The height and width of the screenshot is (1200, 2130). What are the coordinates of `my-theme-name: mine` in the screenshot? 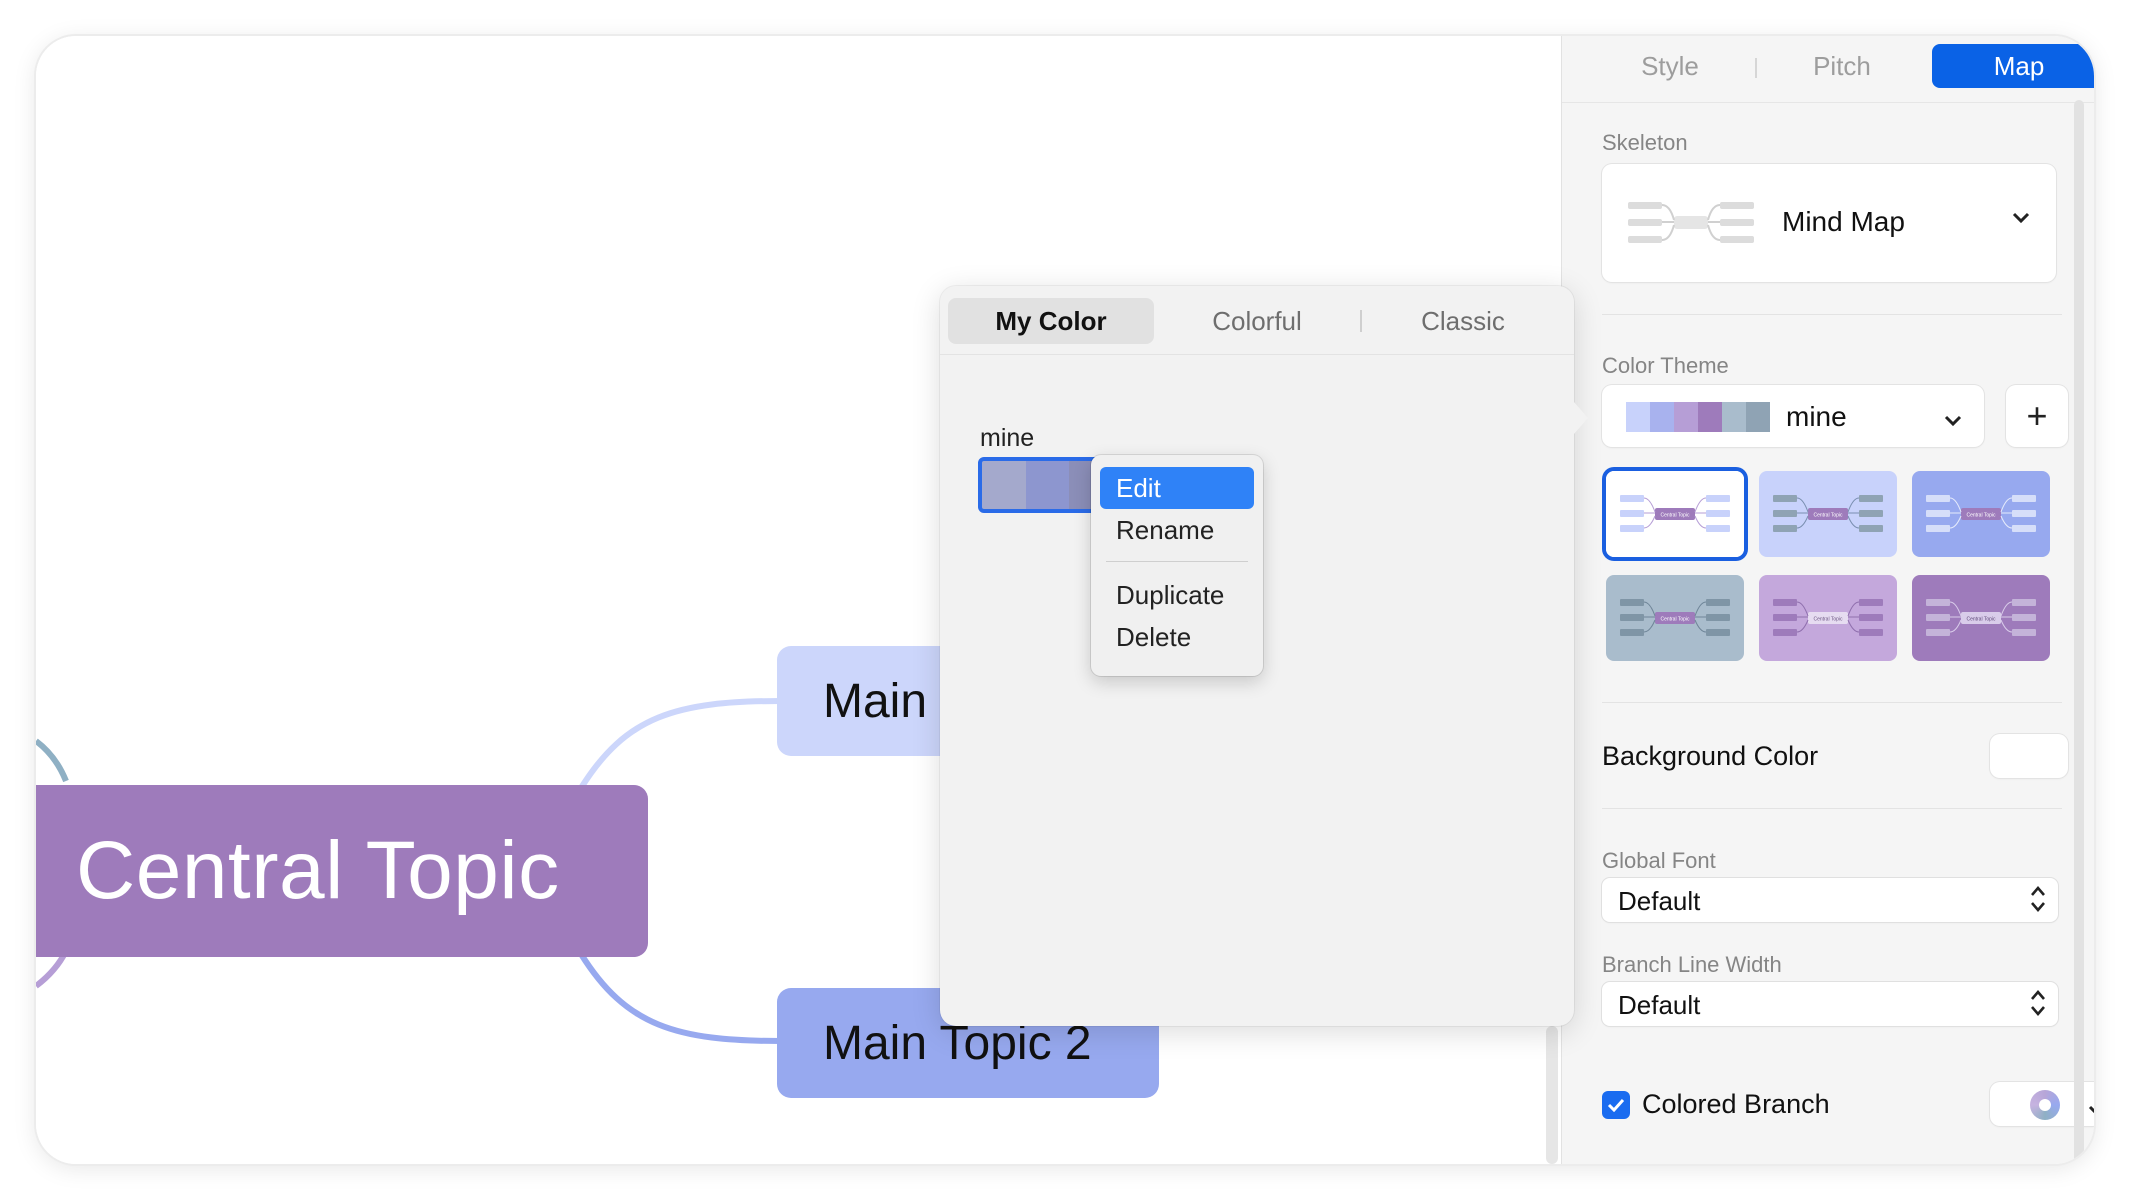 It's located at (1007, 438).